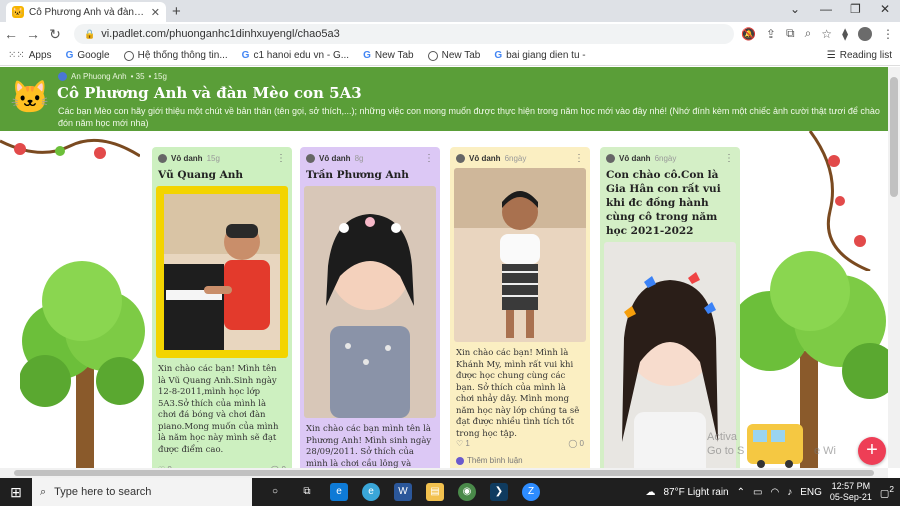 The width and height of the screenshot is (900, 506). I want to click on author-name: An Phuong Anh, so click(99, 76).